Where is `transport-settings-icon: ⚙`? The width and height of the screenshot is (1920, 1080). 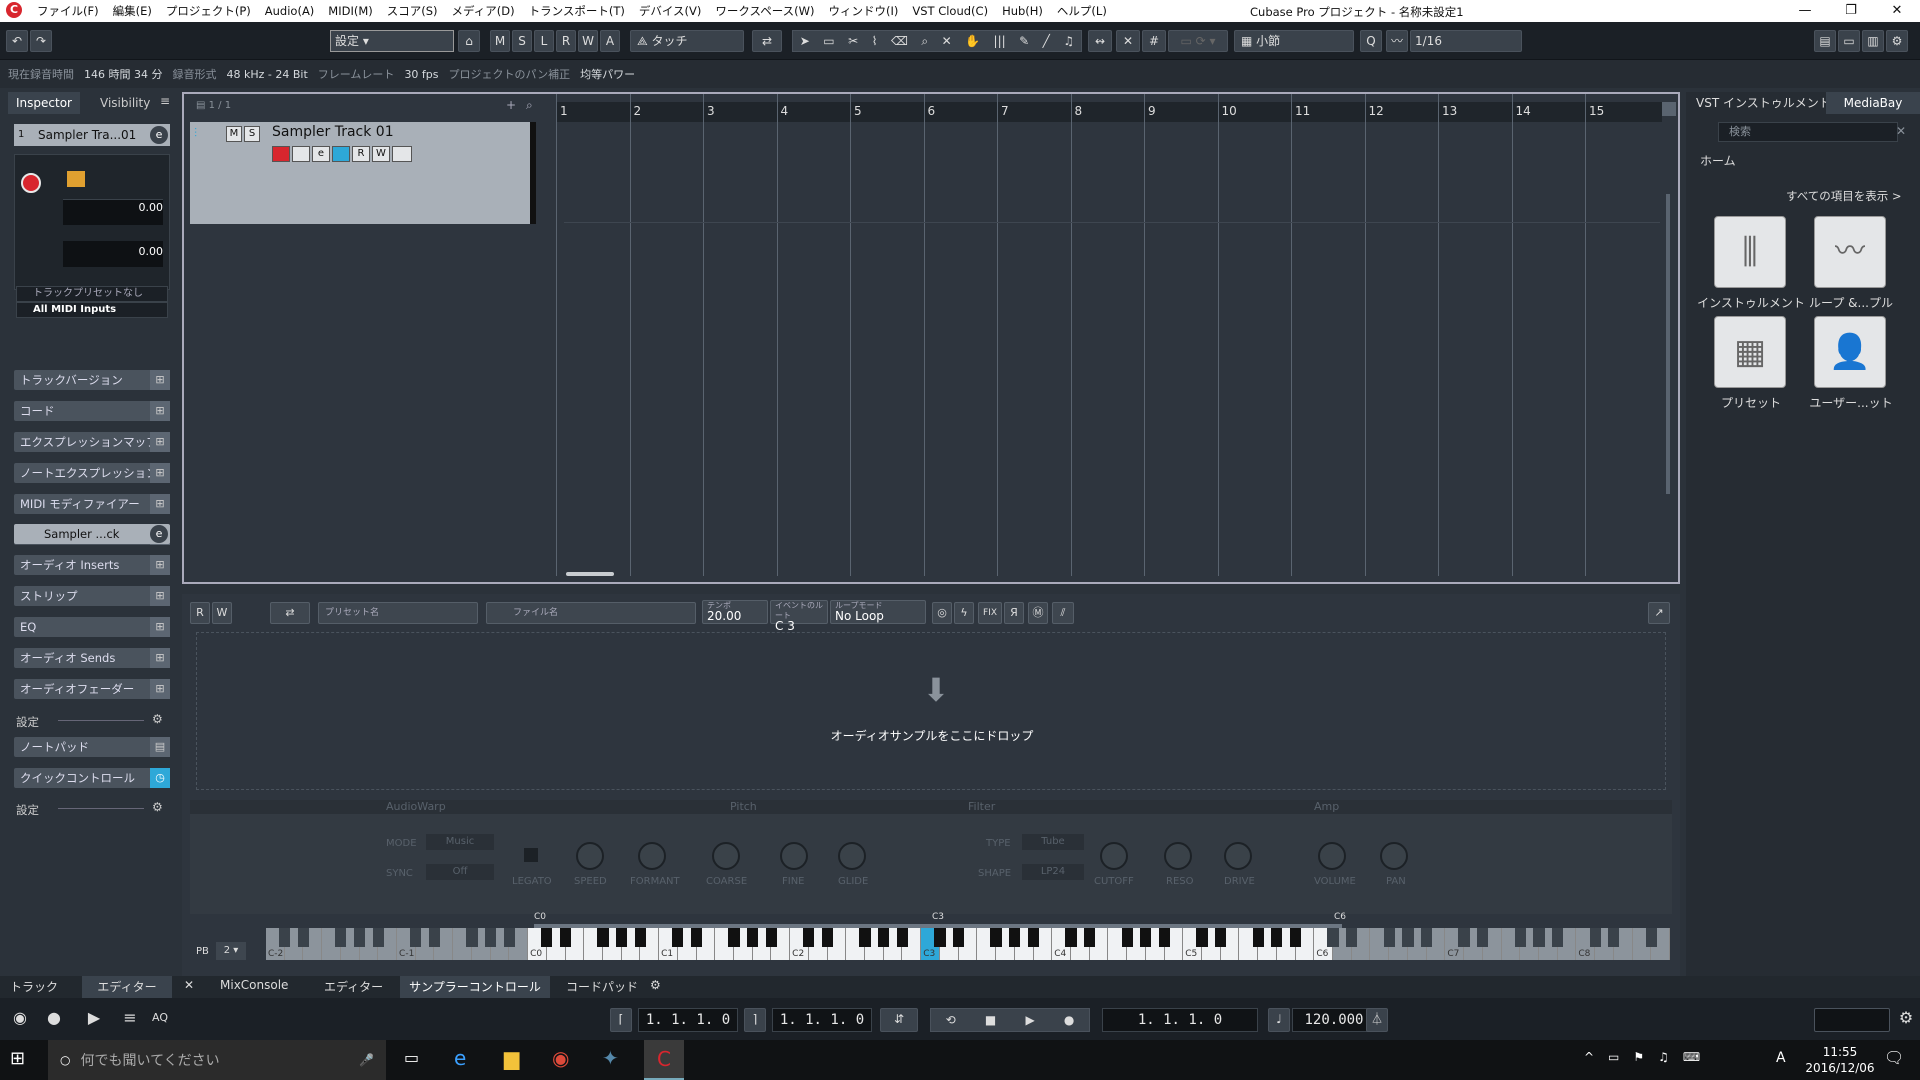
transport-settings-icon: ⚙ is located at coordinates (1906, 1018).